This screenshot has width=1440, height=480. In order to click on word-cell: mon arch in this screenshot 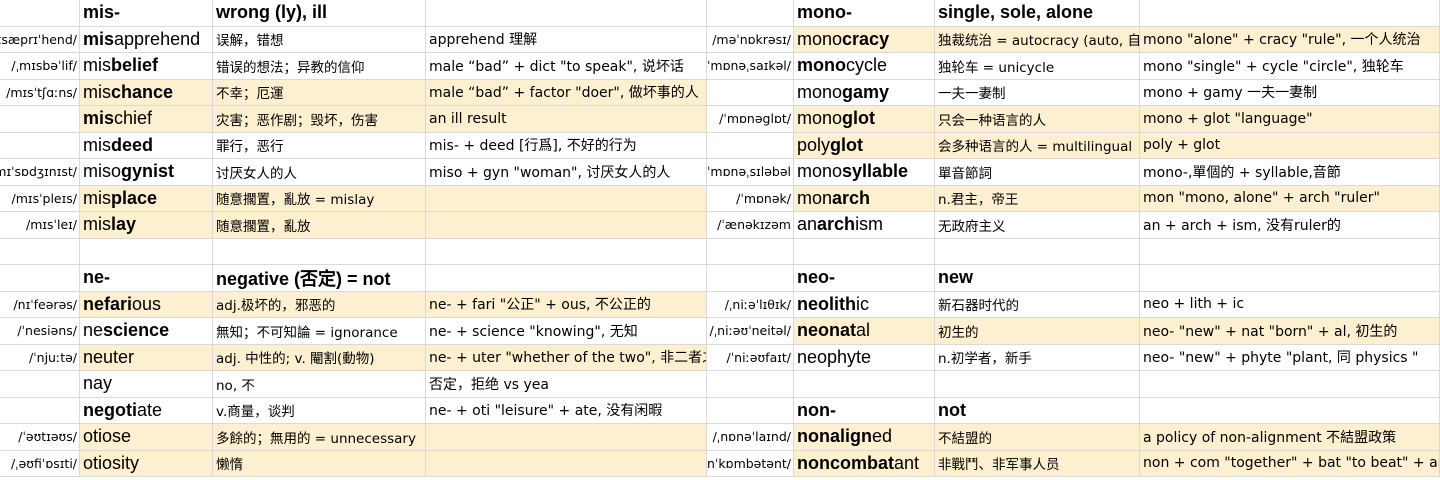, I will do `click(864, 198)`.